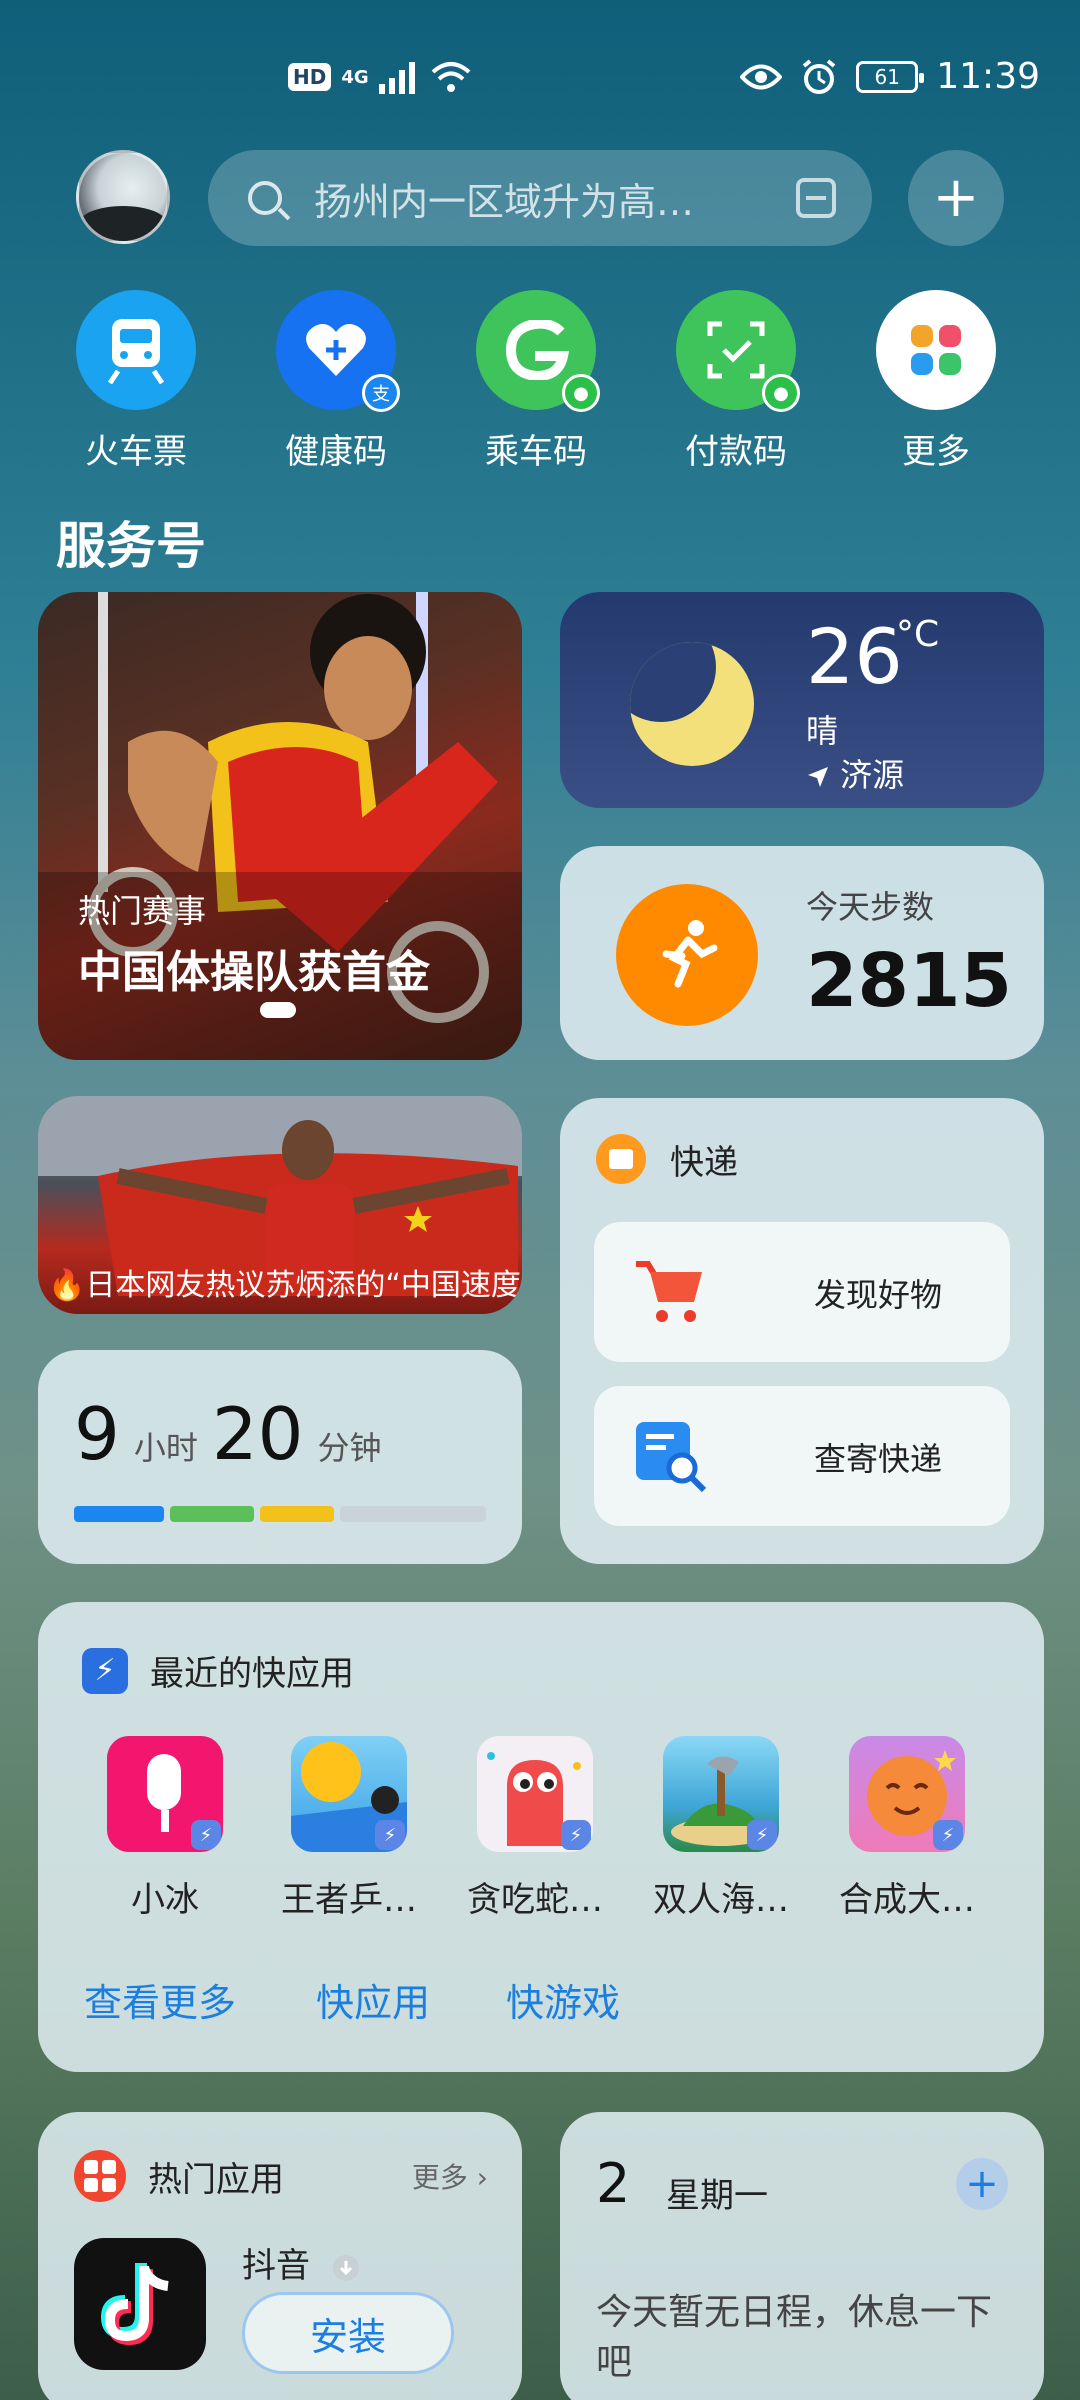 This screenshot has width=1080, height=2400. I want to click on avatar, so click(123, 197).